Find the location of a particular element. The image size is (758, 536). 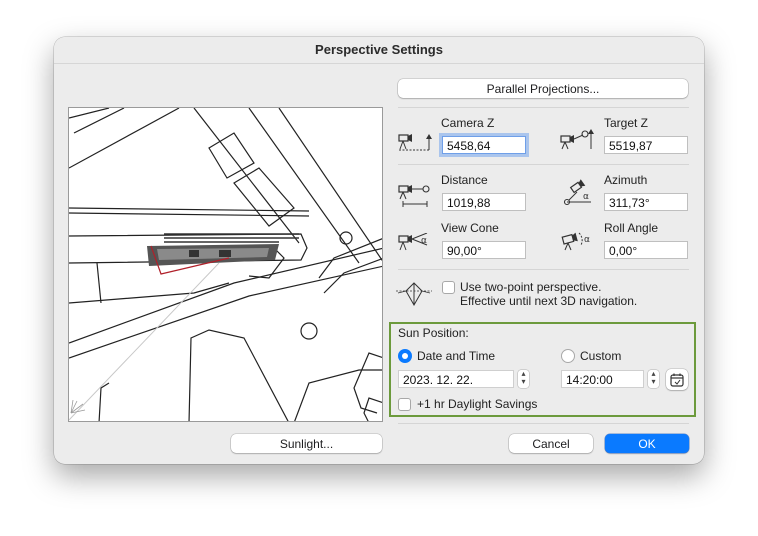

azimuth-icon: α is located at coordinates (577, 192).